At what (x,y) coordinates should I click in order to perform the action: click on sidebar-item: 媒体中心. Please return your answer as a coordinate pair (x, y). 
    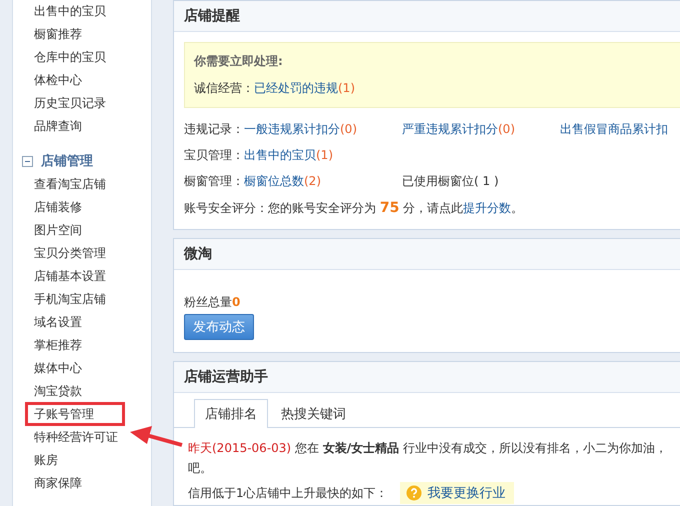
    Looking at the image, I should click on (58, 368).